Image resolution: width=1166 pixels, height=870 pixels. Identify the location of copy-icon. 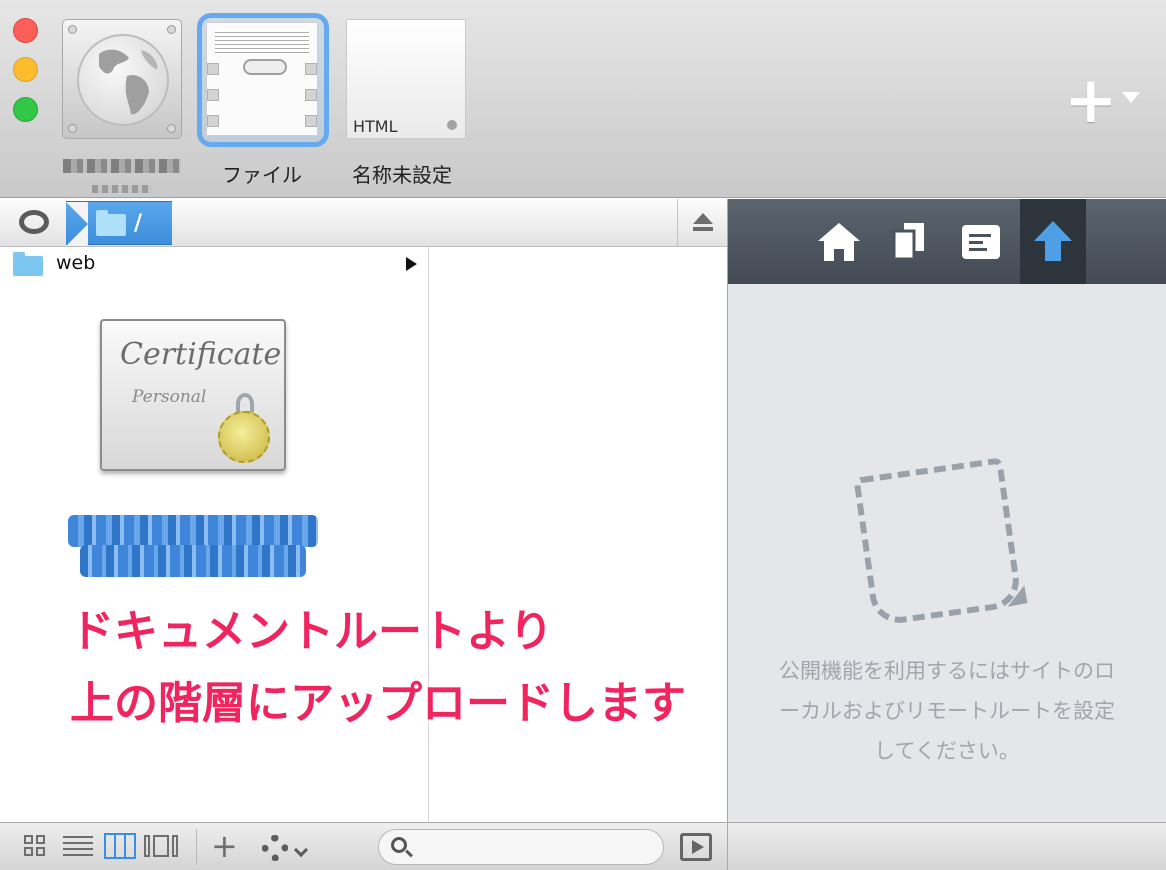
(908, 242).